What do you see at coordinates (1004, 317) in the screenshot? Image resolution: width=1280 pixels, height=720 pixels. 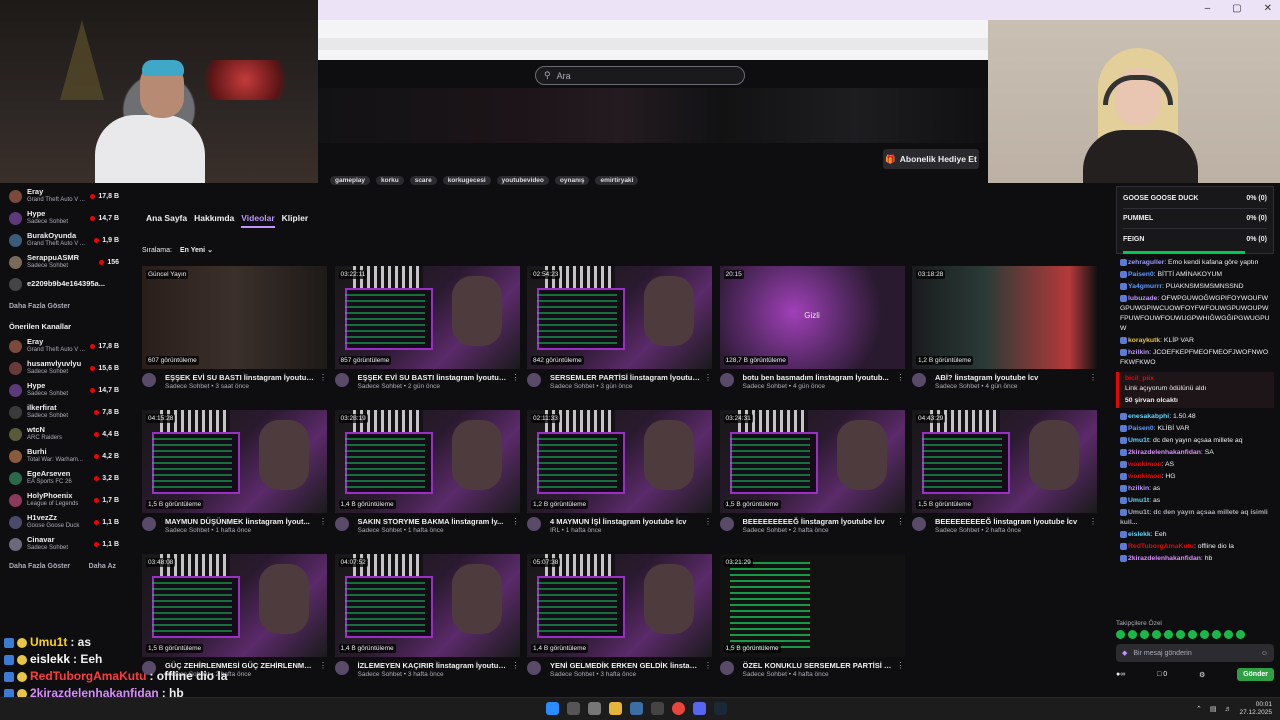 I see `video-thumbnail: 03:18:28 1,2 B görüntüleme` at bounding box center [1004, 317].